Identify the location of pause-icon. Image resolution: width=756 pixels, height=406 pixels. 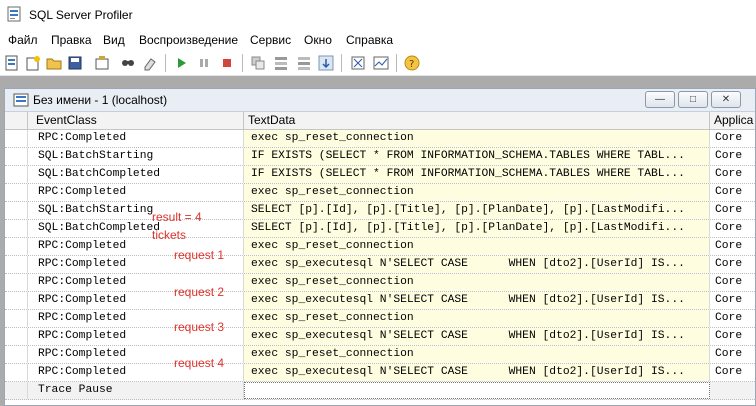
(204, 63).